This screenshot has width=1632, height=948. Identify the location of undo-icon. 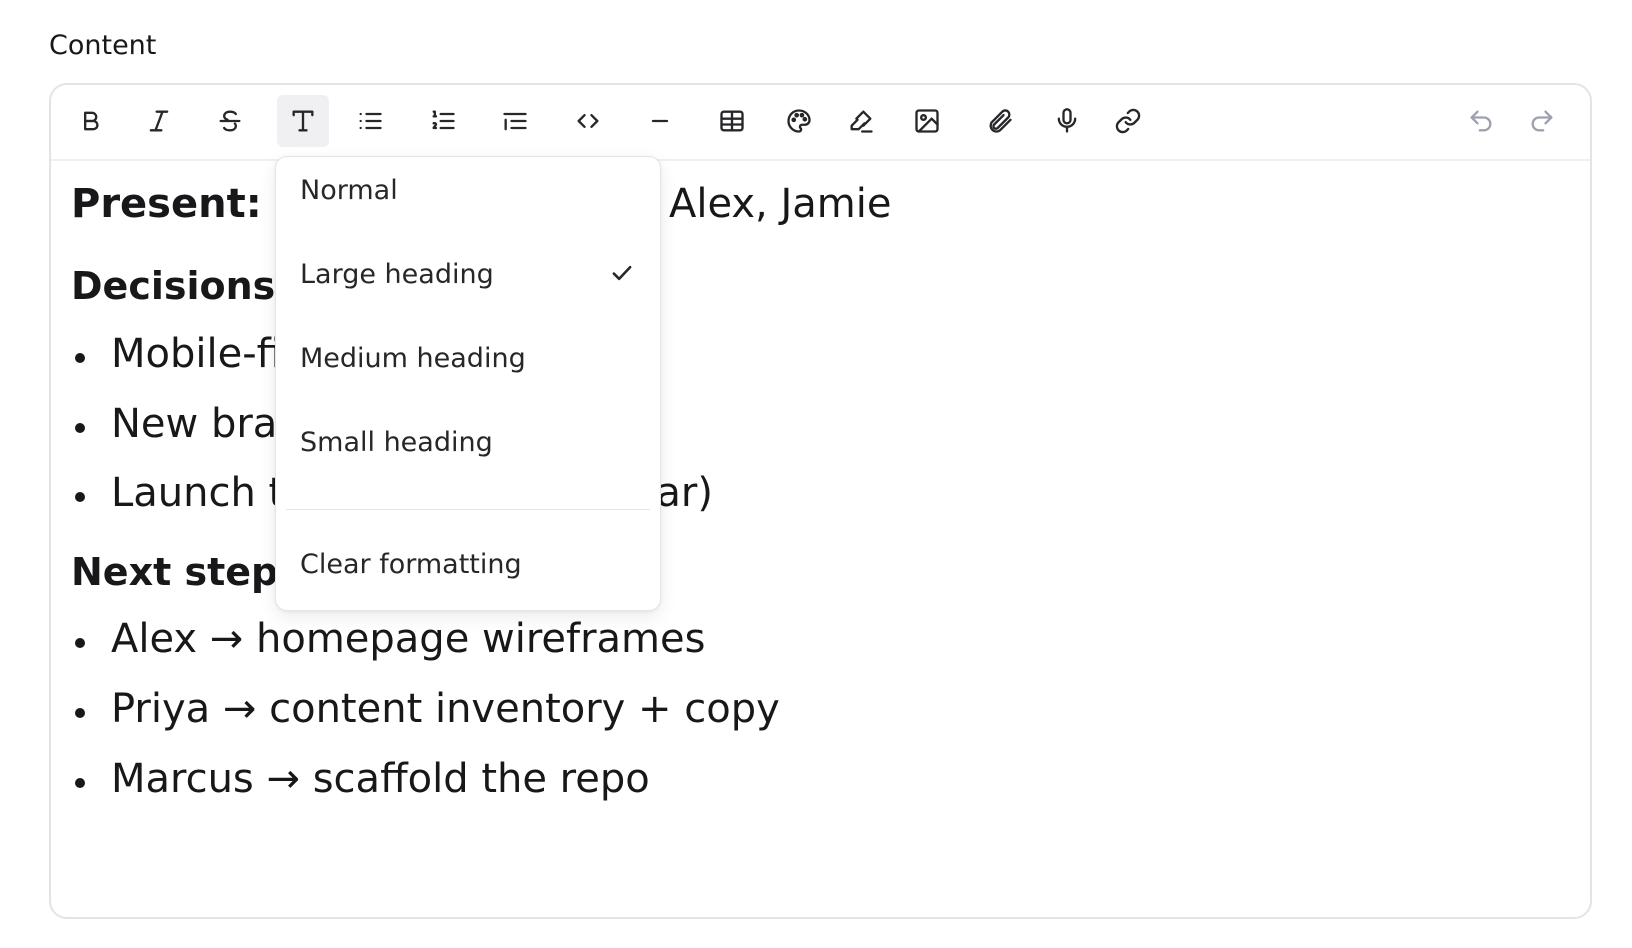
(1481, 121).